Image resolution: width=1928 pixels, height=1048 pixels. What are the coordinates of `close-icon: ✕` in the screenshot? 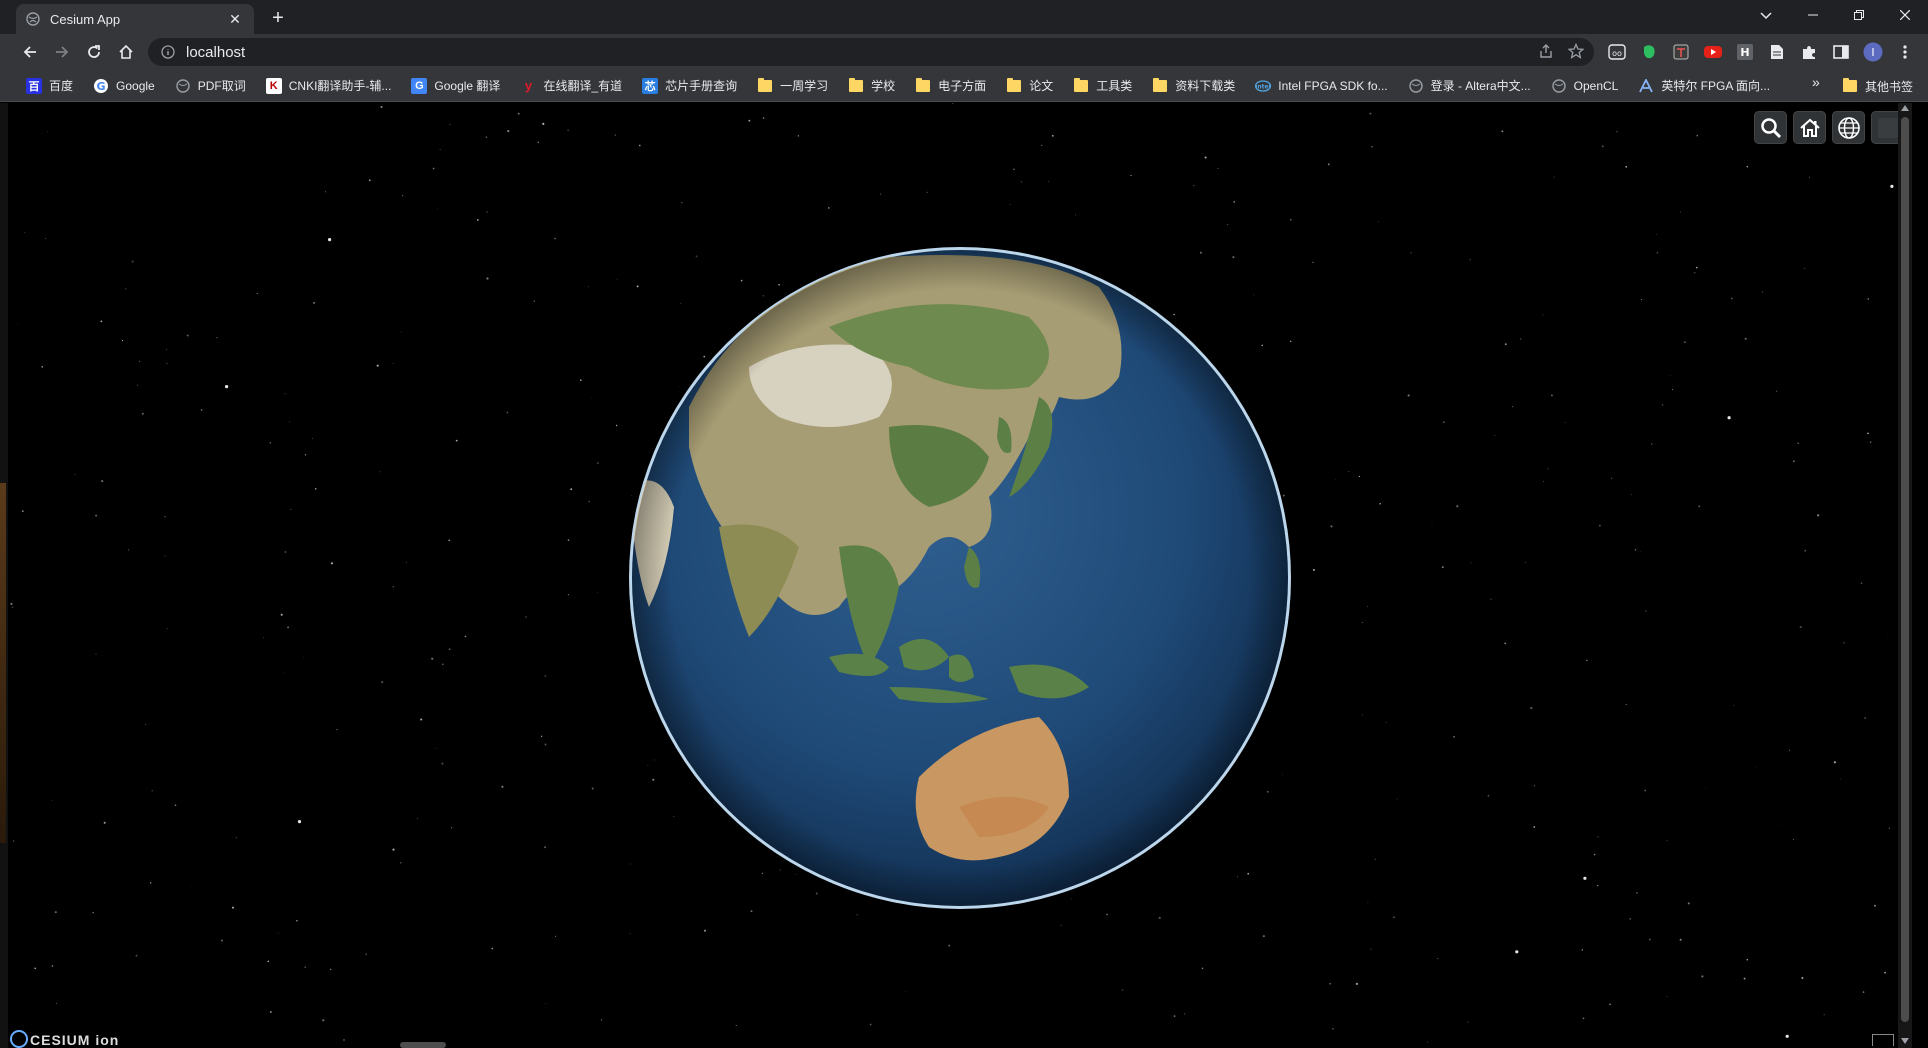 It's located at (235, 19).